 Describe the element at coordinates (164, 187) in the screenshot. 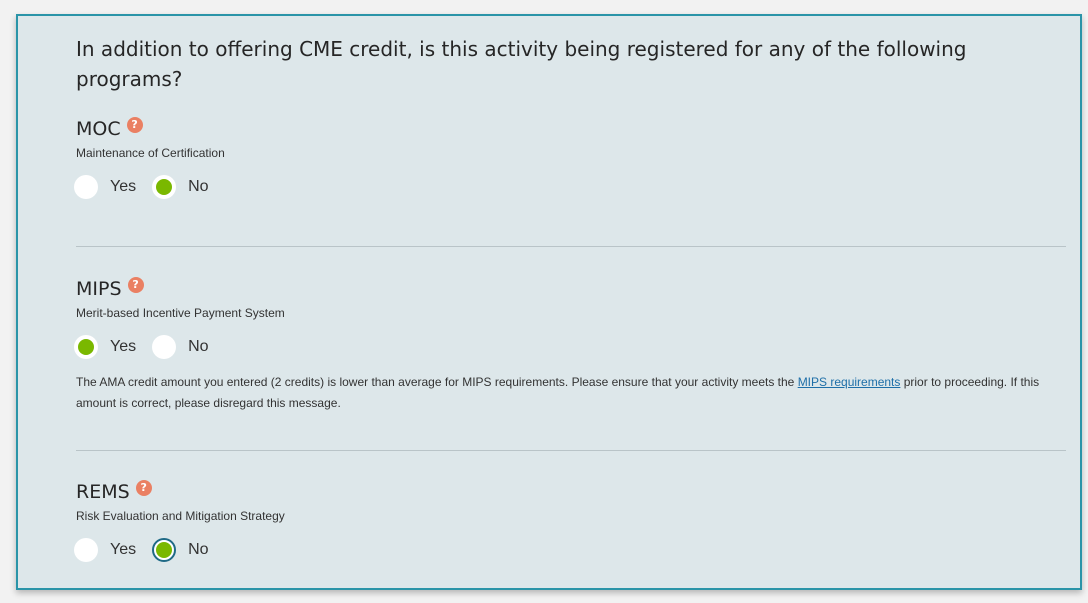

I see `moc-no-radio` at that location.